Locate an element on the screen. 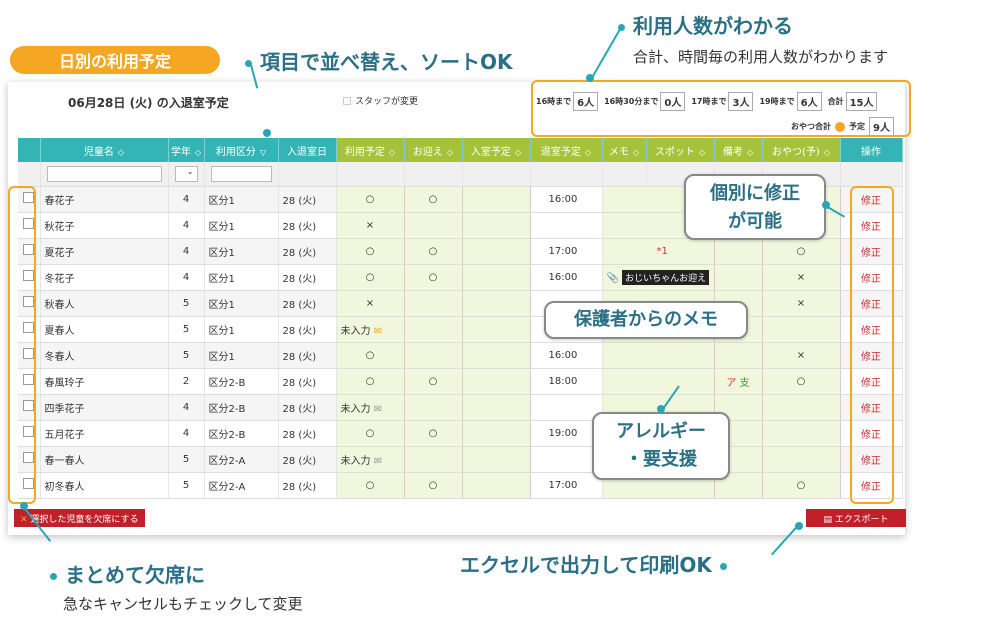 Image resolution: width=1000 pixels, height=625 pixels. kubun-filter-input is located at coordinates (241, 173).